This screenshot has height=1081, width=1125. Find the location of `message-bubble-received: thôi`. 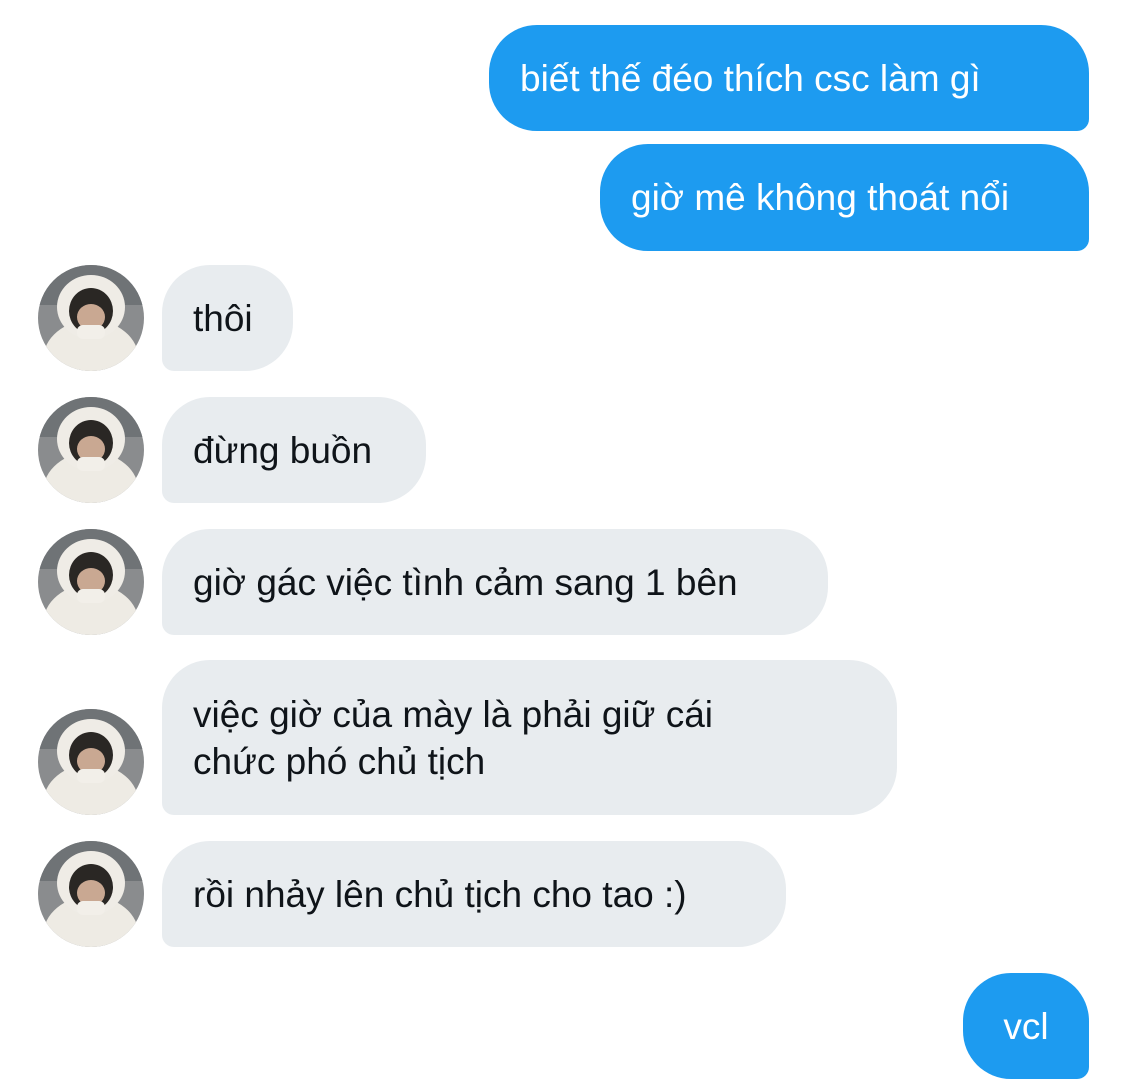

message-bubble-received: thôi is located at coordinates (227, 318).